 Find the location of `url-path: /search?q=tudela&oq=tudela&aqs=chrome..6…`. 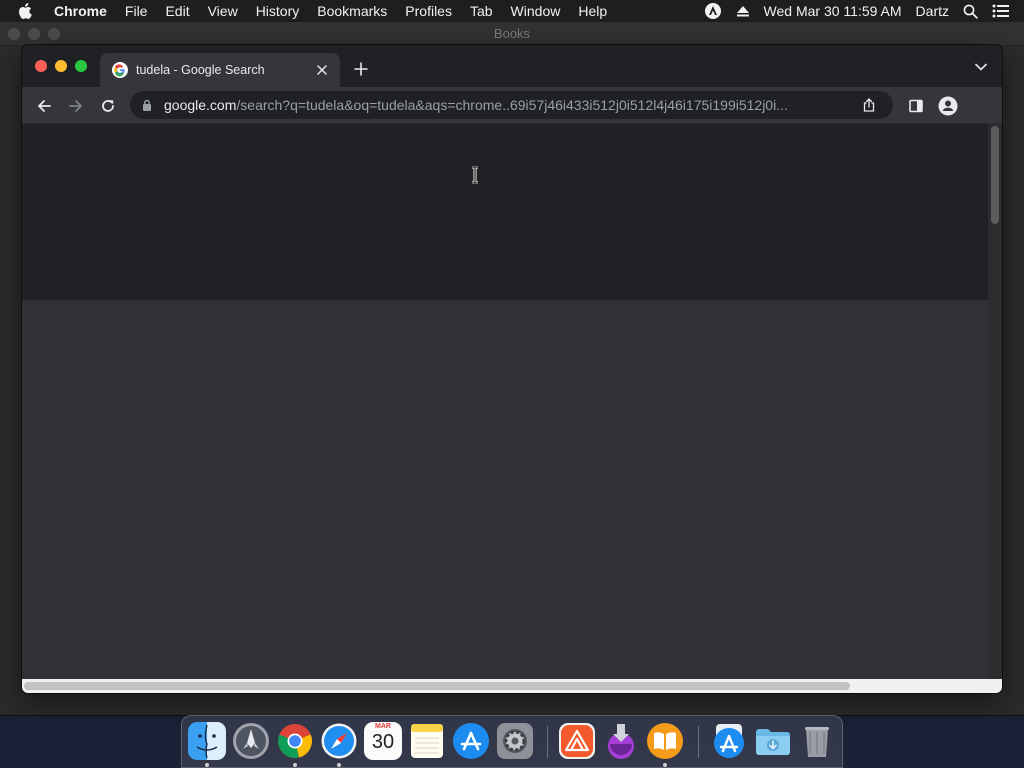

url-path: /search?q=tudela&oq=tudela&aqs=chrome..6… is located at coordinates (512, 105).